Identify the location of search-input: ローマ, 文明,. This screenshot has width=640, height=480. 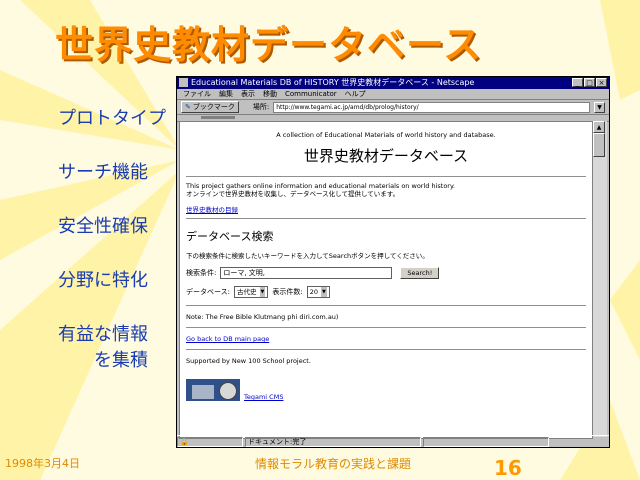
(306, 273).